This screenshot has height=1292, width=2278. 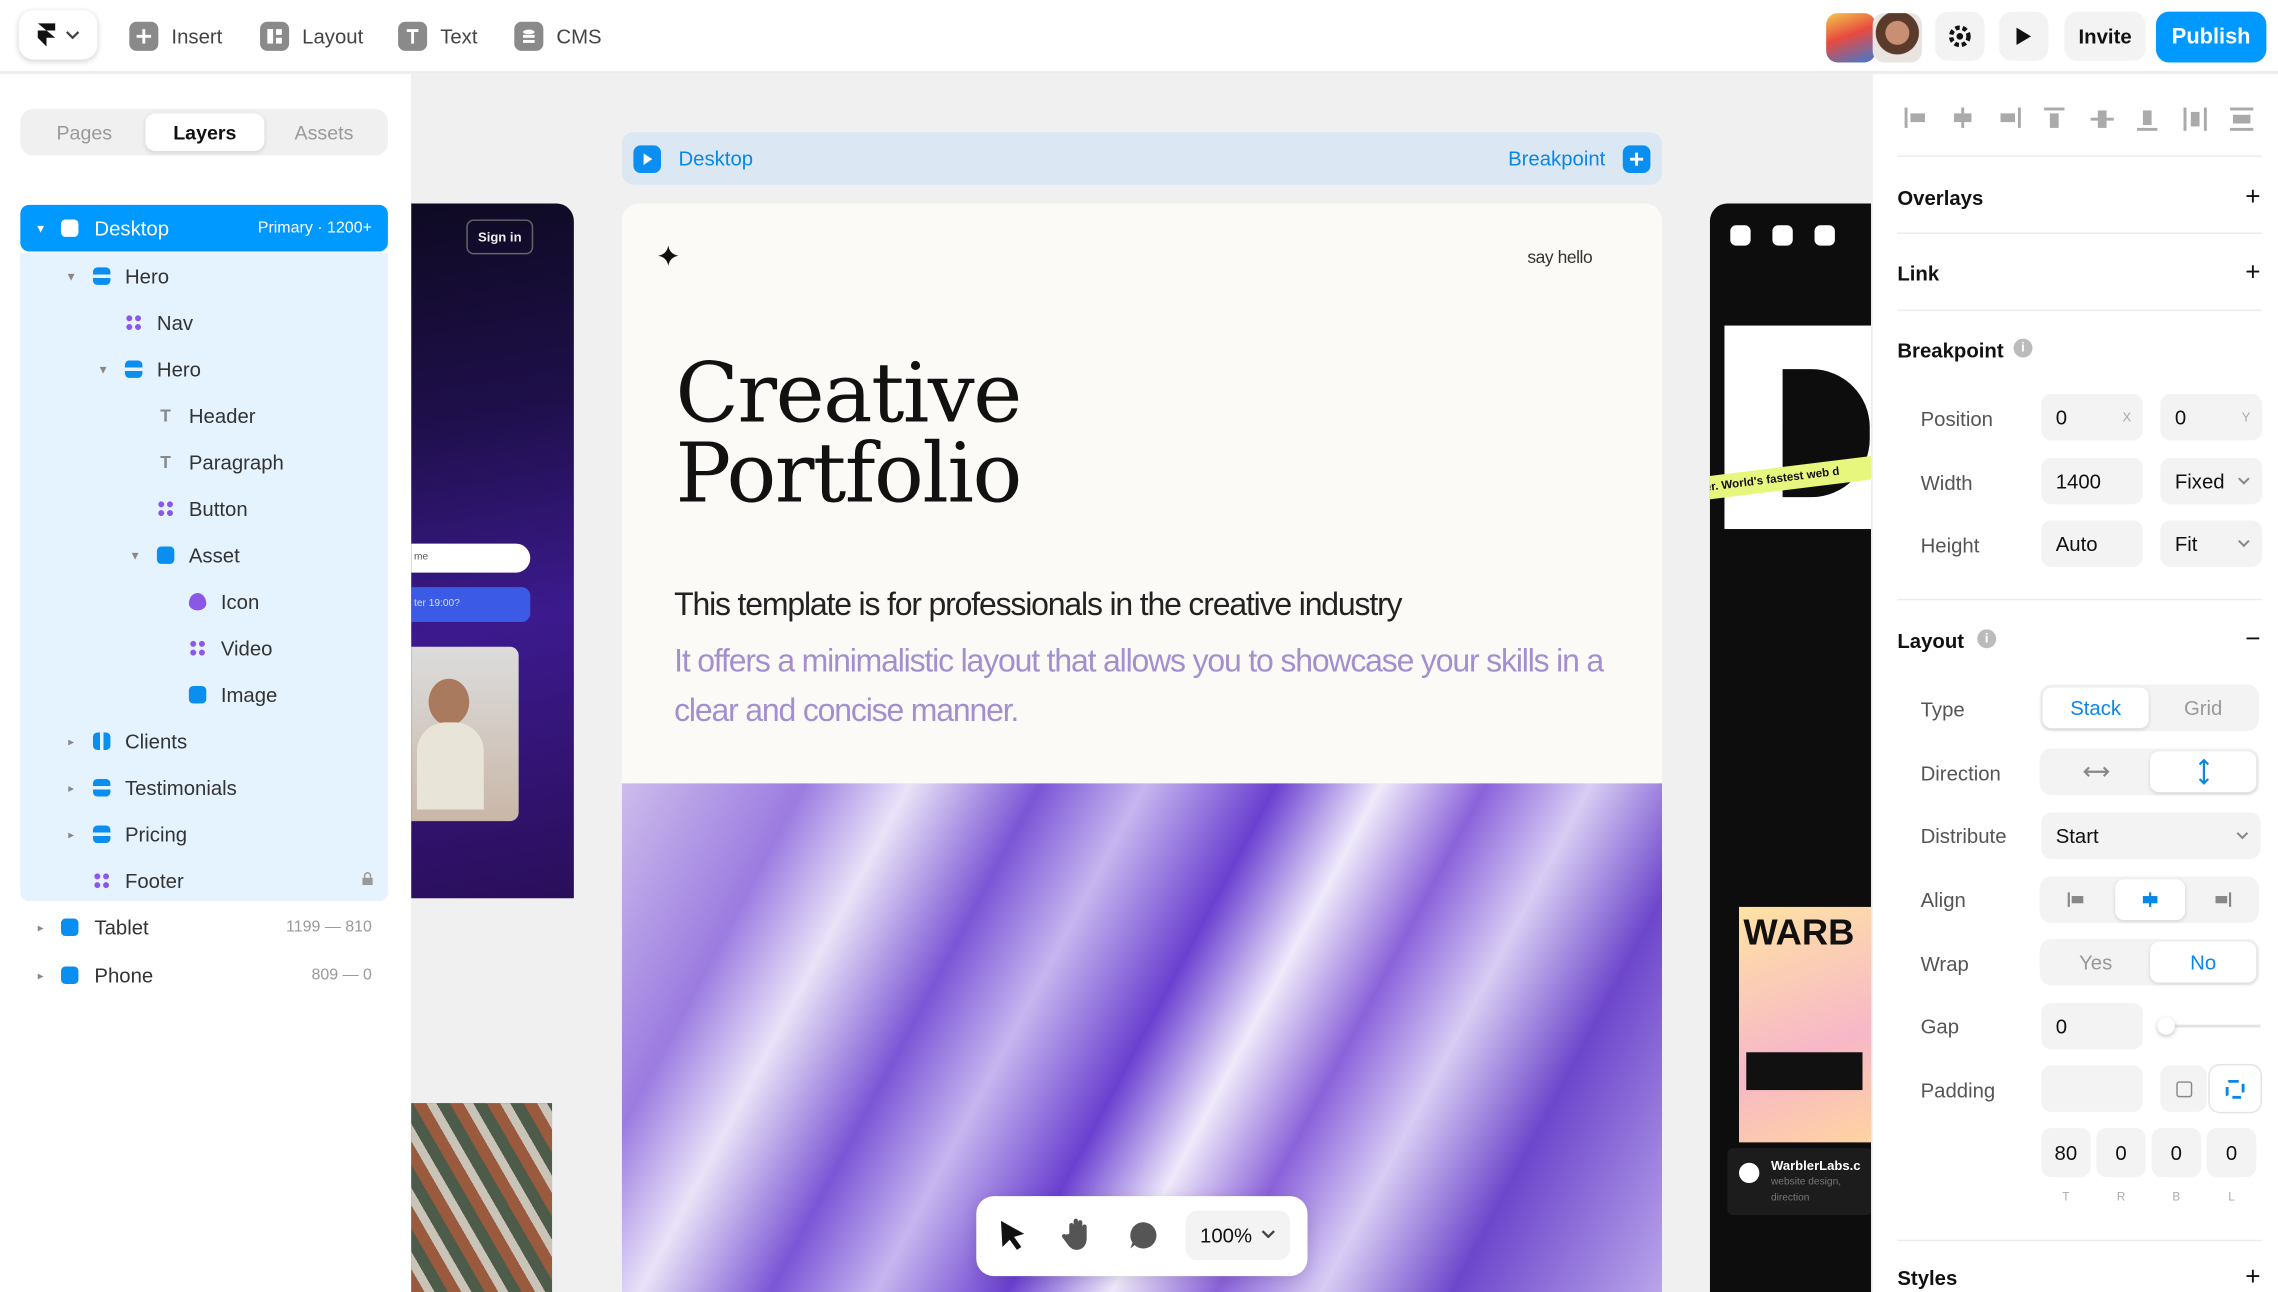 What do you see at coordinates (2195, 119) in the screenshot?
I see `distribute-h-icon` at bounding box center [2195, 119].